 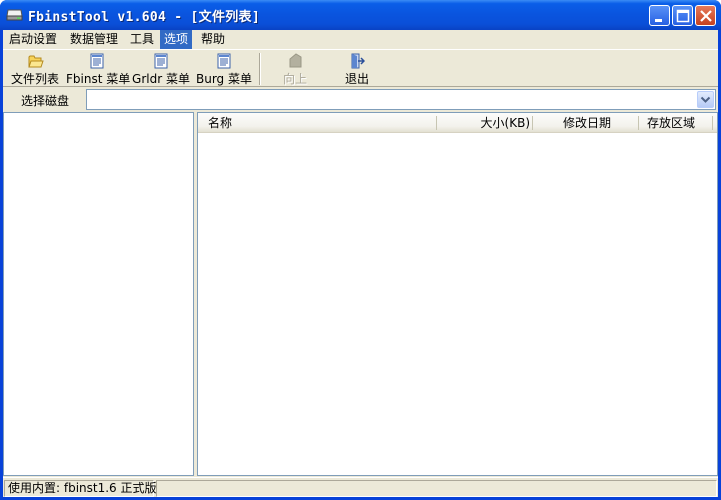 What do you see at coordinates (360, 15) in the screenshot?
I see `title-bar: FbinstTool v1.604 - [文件列表]` at bounding box center [360, 15].